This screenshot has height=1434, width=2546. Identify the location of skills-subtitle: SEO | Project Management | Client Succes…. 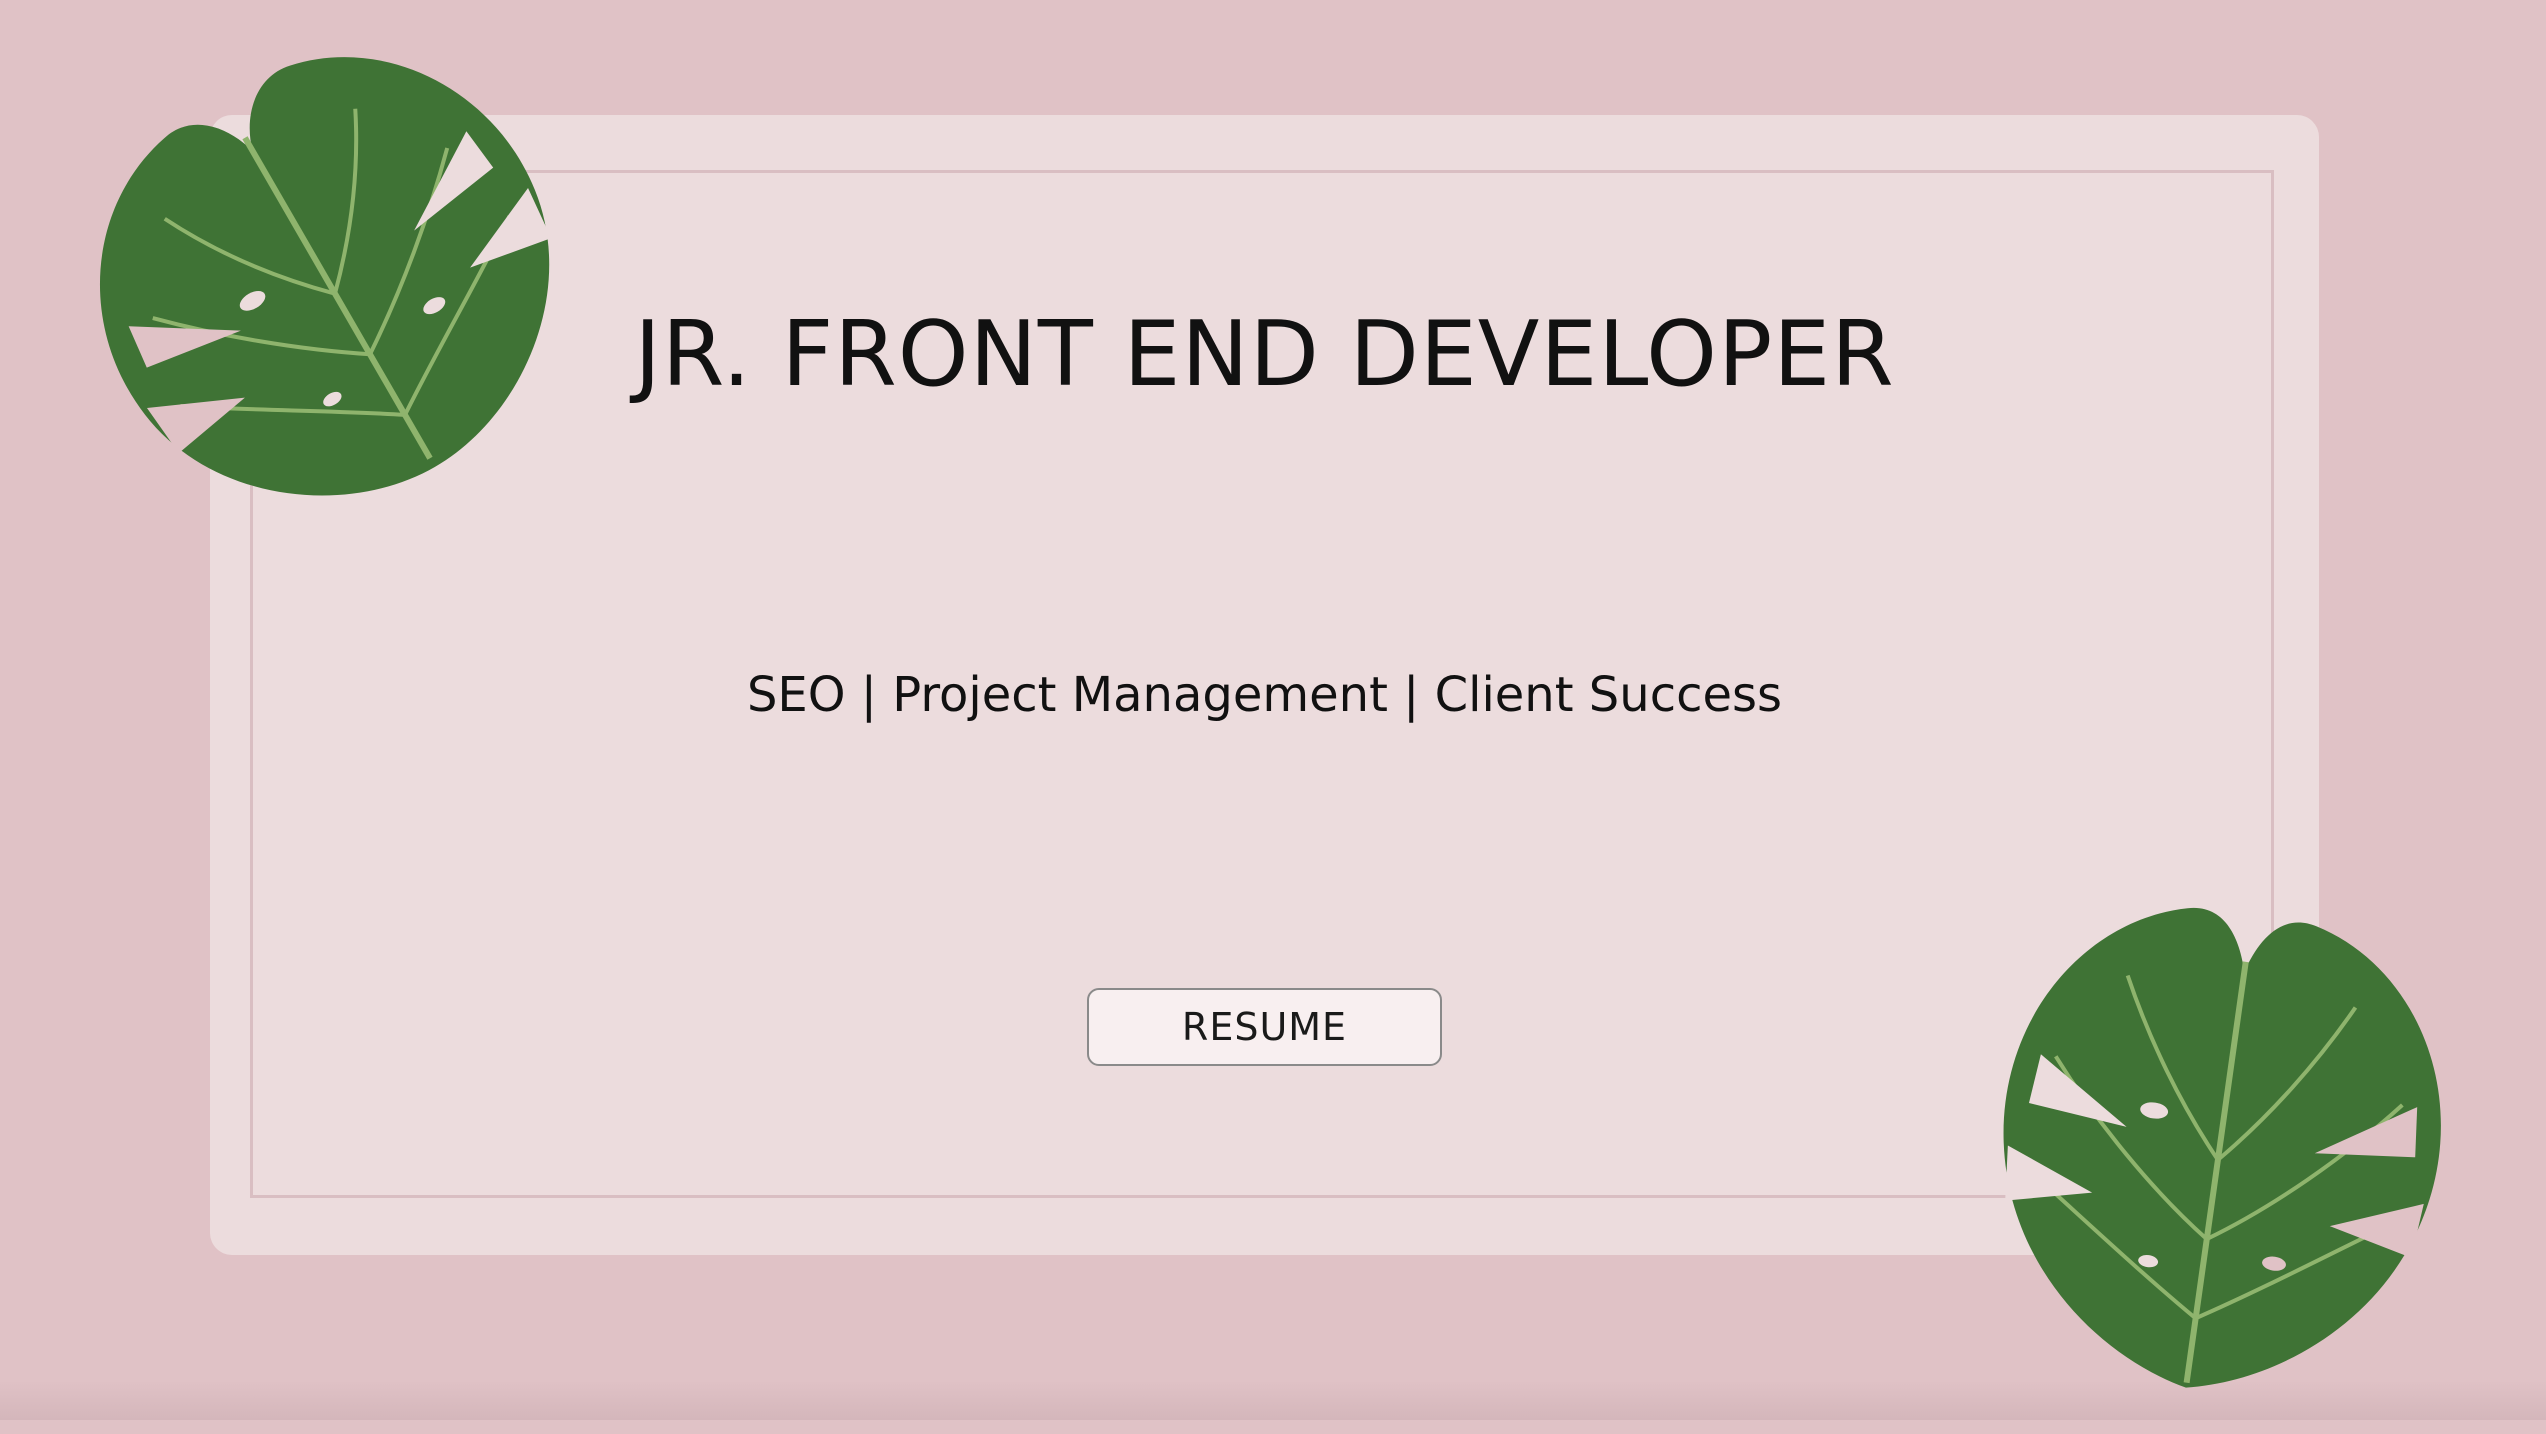
(1264, 695).